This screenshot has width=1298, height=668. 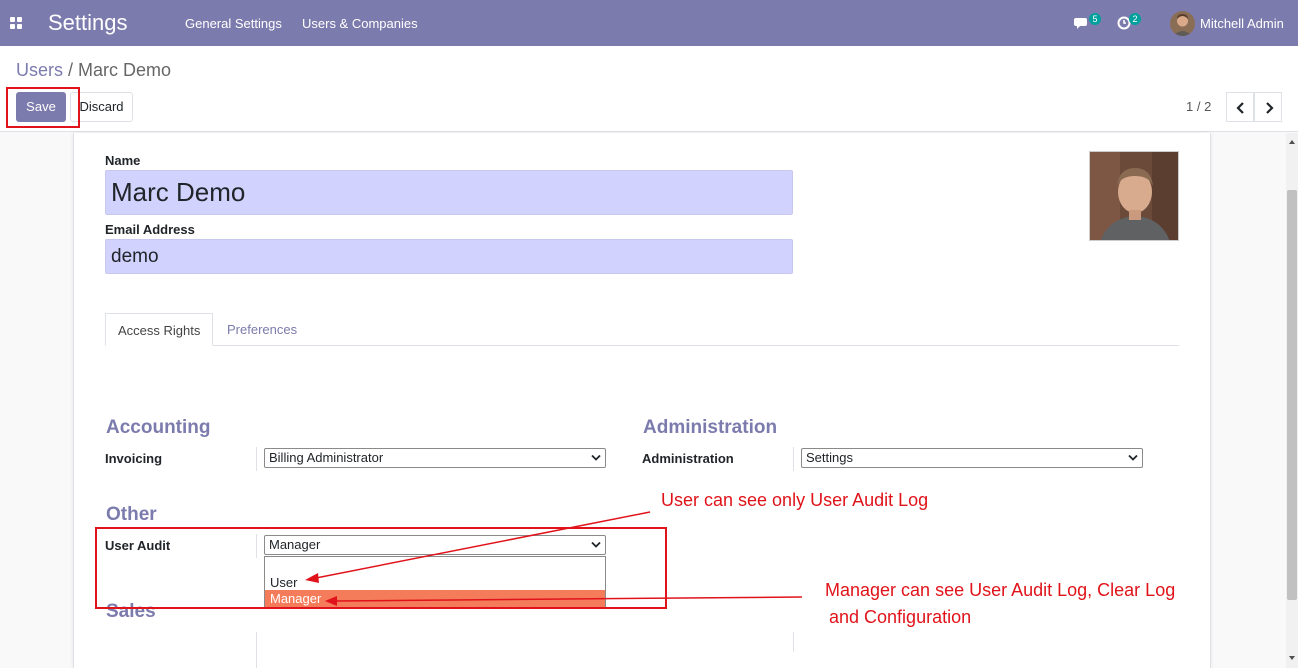 I want to click on pager-value: 1 / 2, so click(x=1198, y=106).